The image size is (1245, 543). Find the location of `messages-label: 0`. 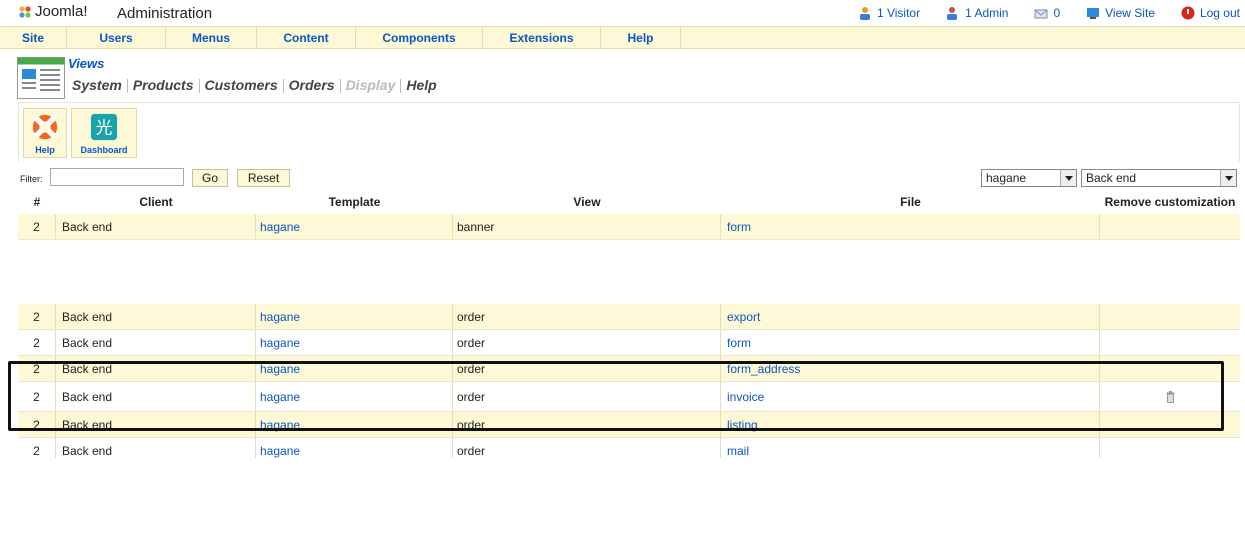

messages-label: 0 is located at coordinates (1057, 13).